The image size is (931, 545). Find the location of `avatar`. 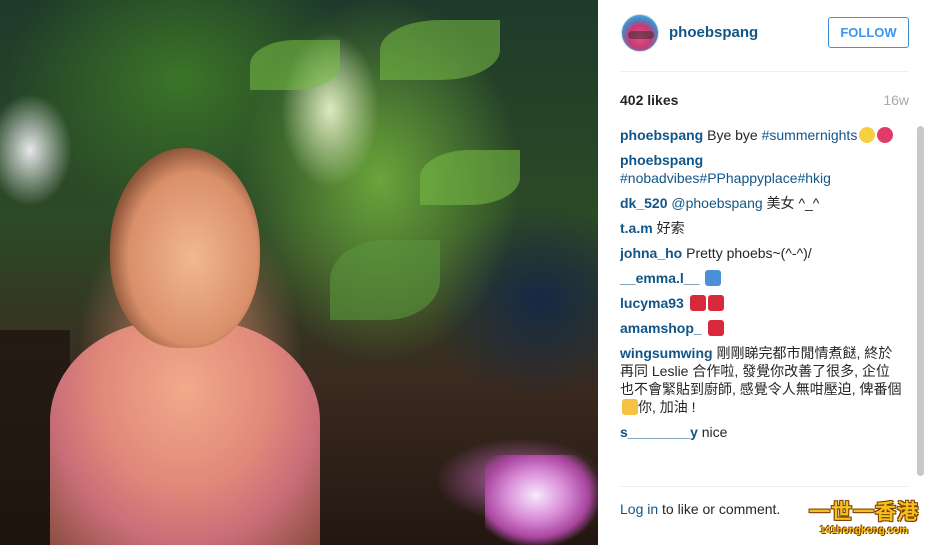

avatar is located at coordinates (640, 33).